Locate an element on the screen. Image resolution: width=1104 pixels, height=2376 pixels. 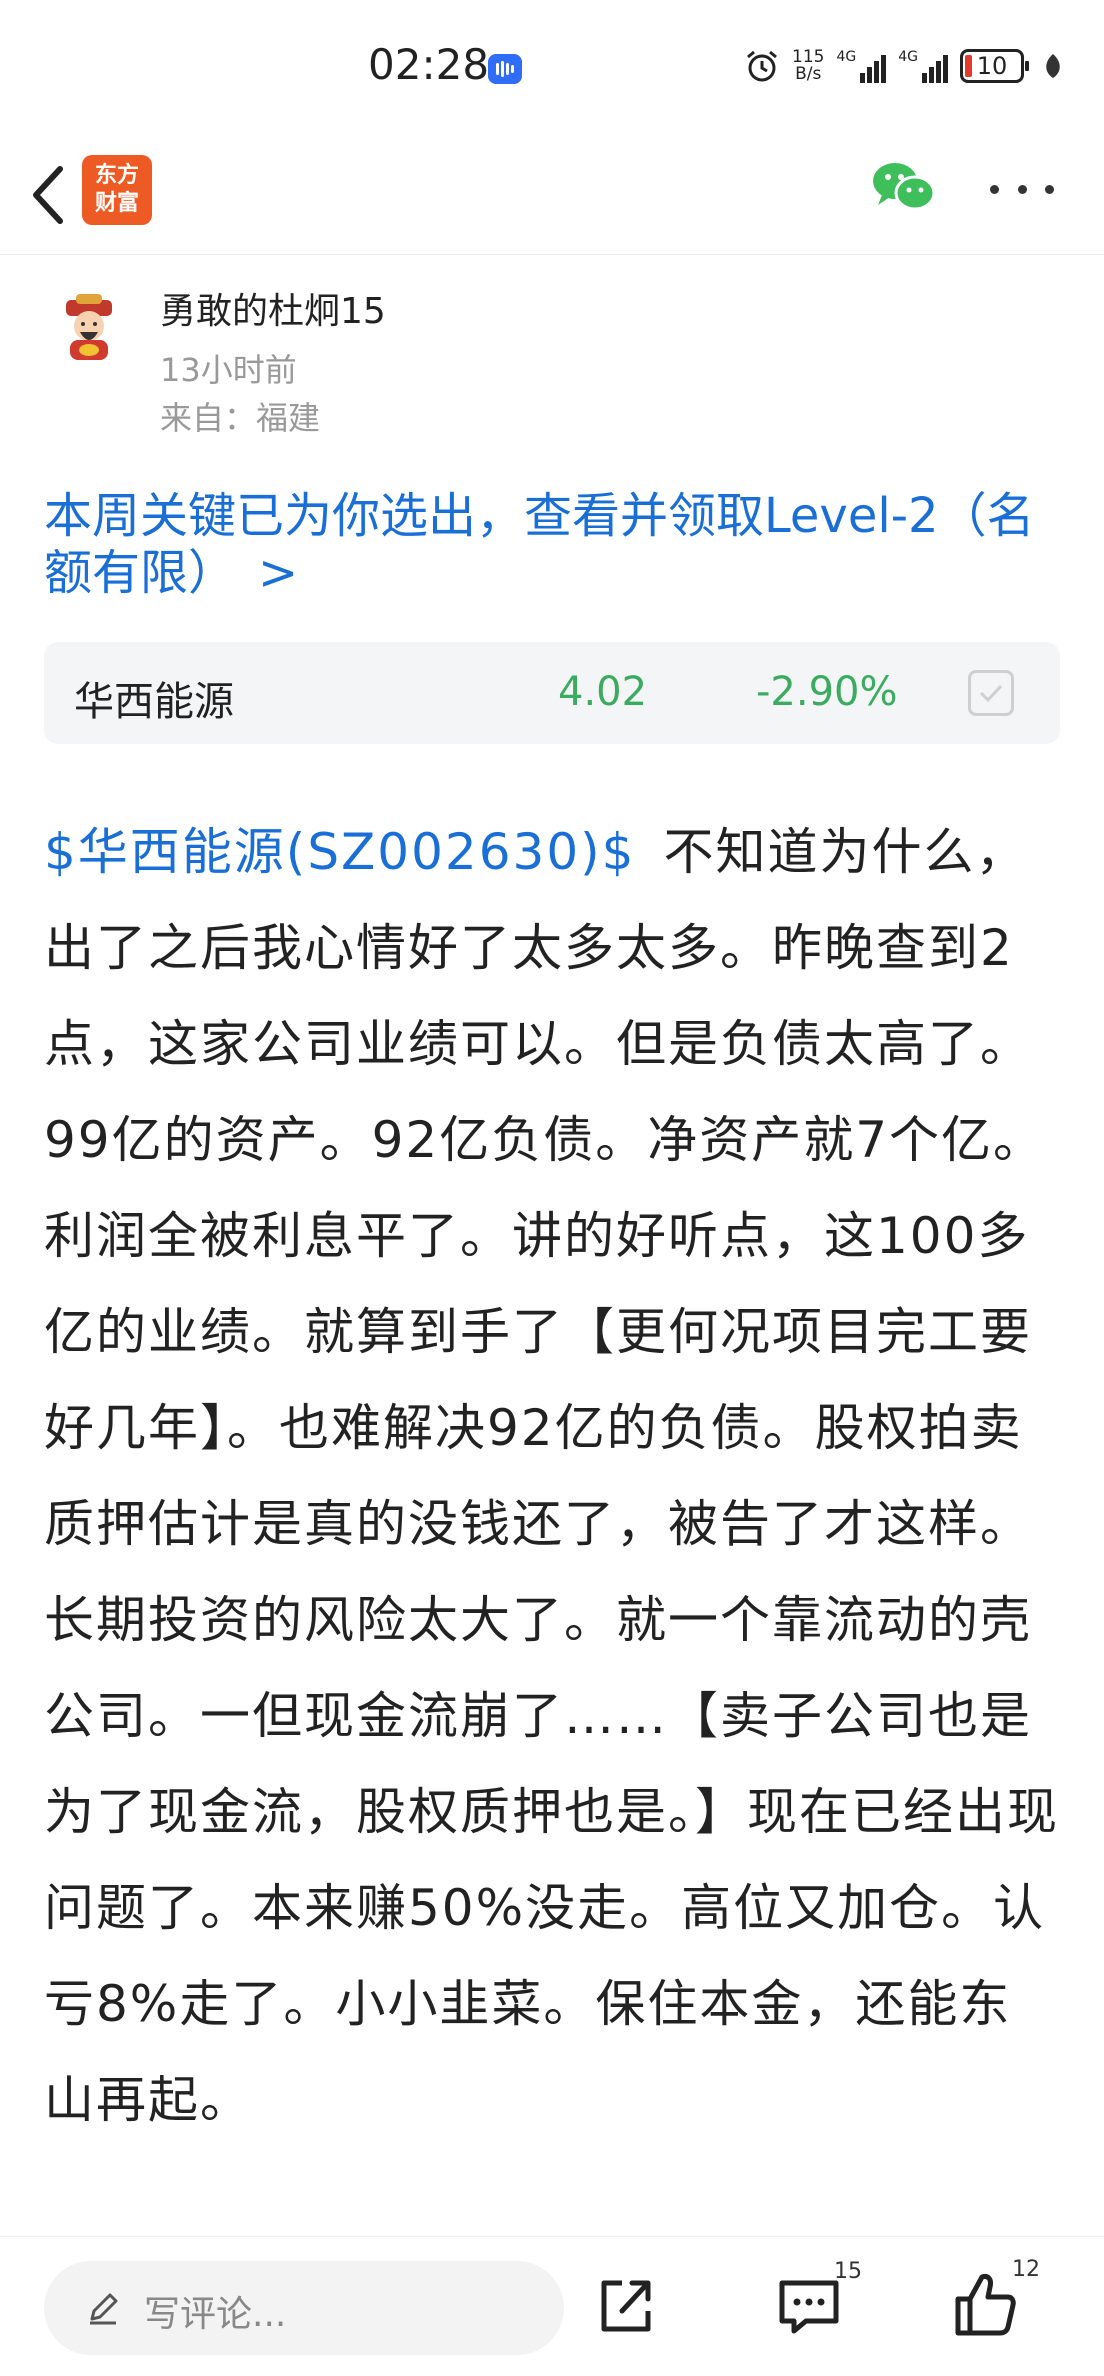
status-bar: 02:28 115 B/s 4G 4G 10 is located at coordinates (552, 67).